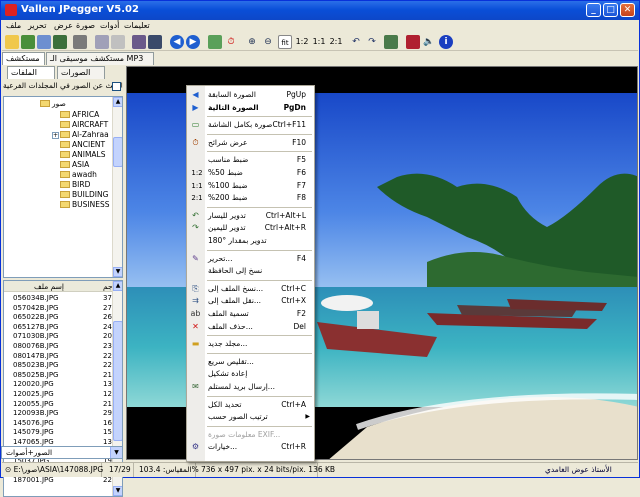 The height and width of the screenshot is (497, 640). Describe the element at coordinates (372, 42) in the screenshot. I see `rotate-right-icon: ↷` at that location.